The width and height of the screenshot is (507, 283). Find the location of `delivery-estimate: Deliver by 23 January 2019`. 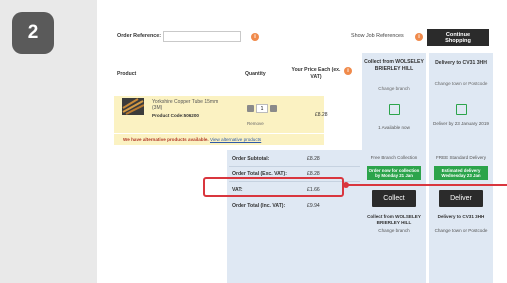

delivery-estimate: Deliver by 23 January 2019 is located at coordinates (461, 123).